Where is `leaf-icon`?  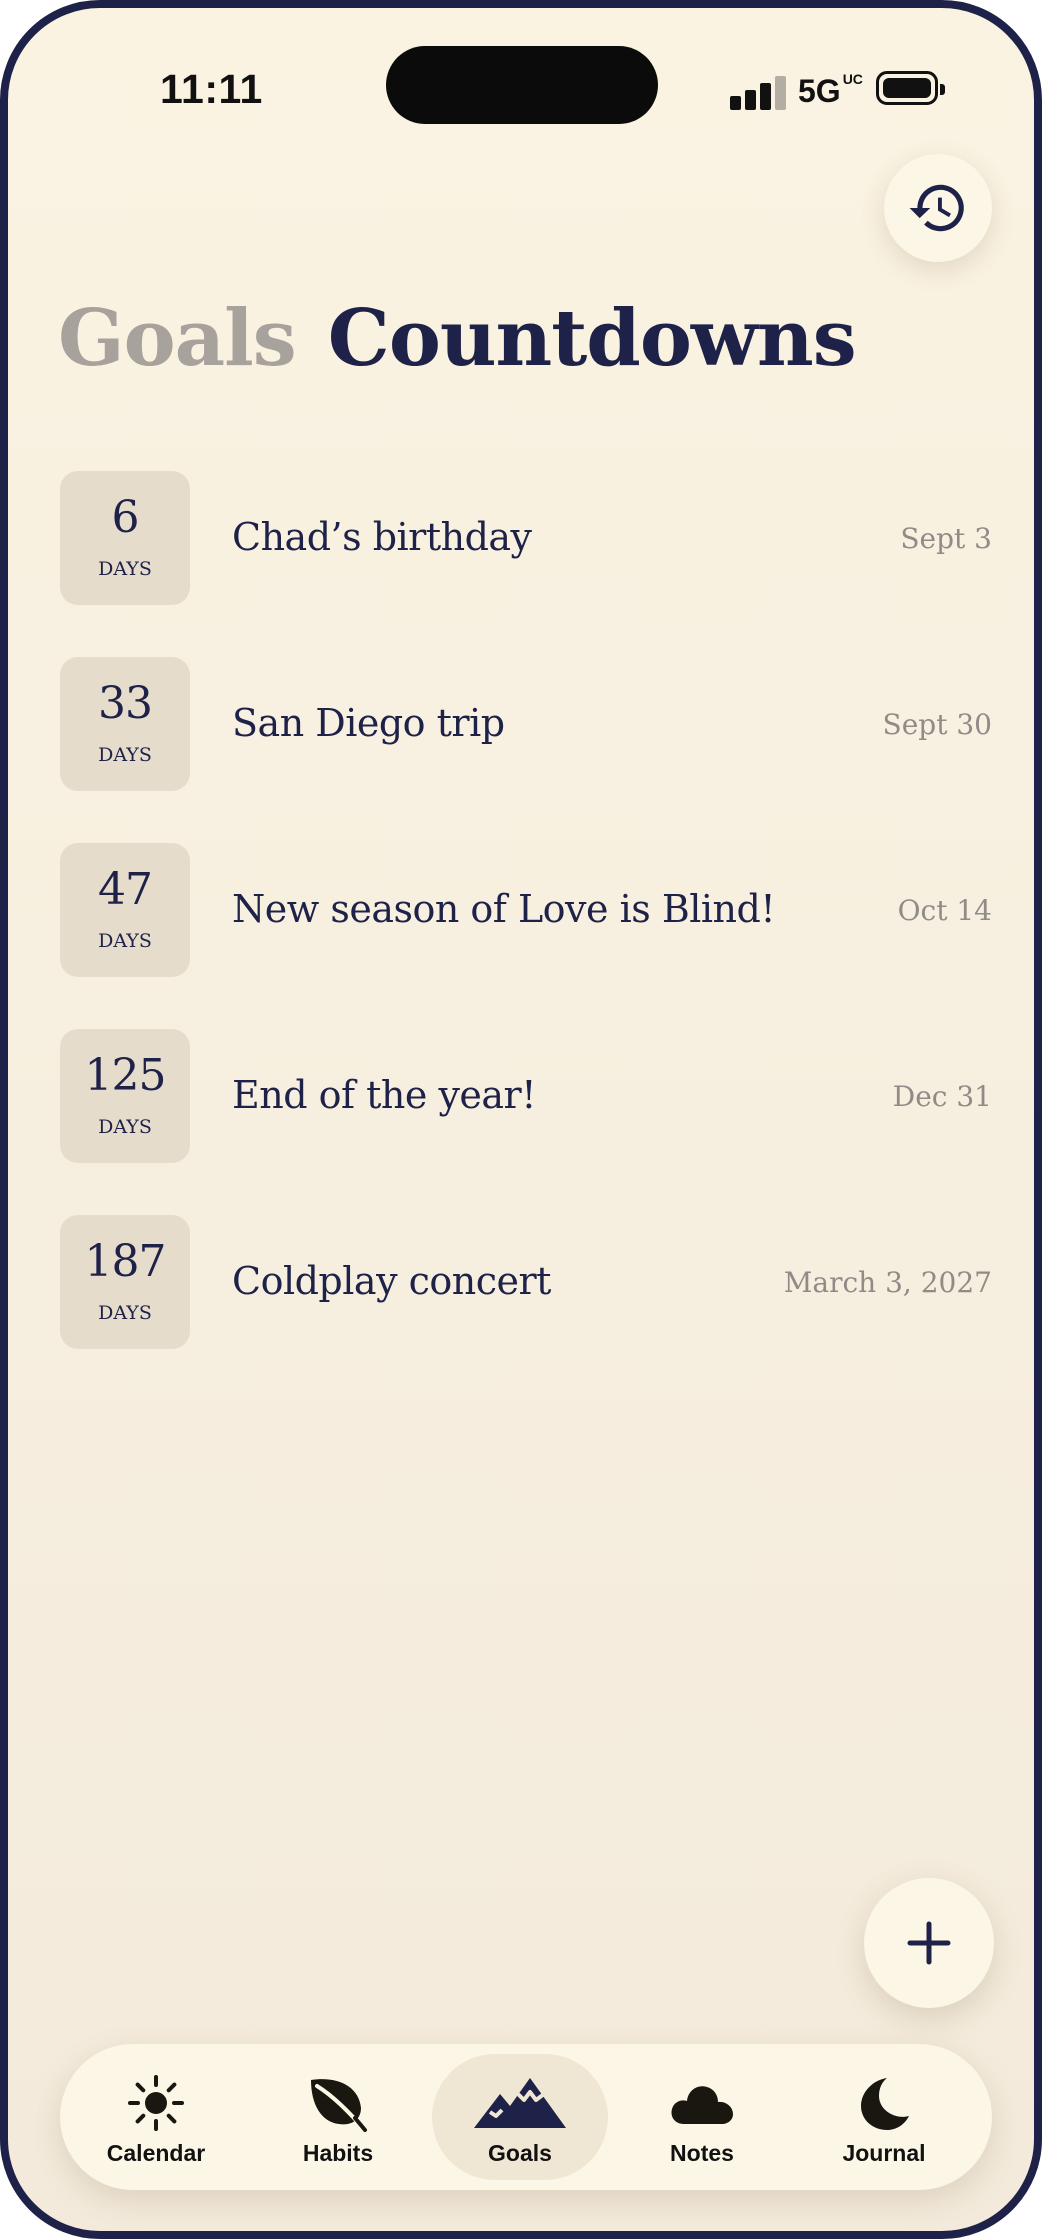 leaf-icon is located at coordinates (339, 2105).